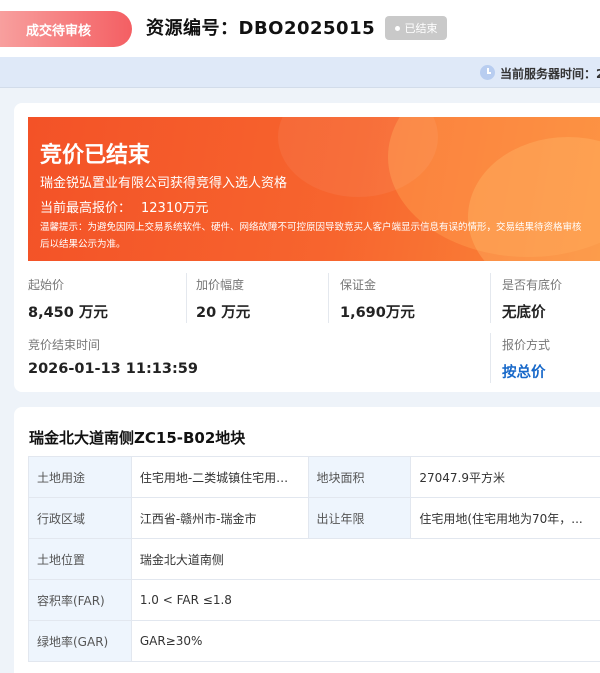 The image size is (600, 673). What do you see at coordinates (80, 600) in the screenshot?
I see `far-label: 容积率(FAR)` at bounding box center [80, 600].